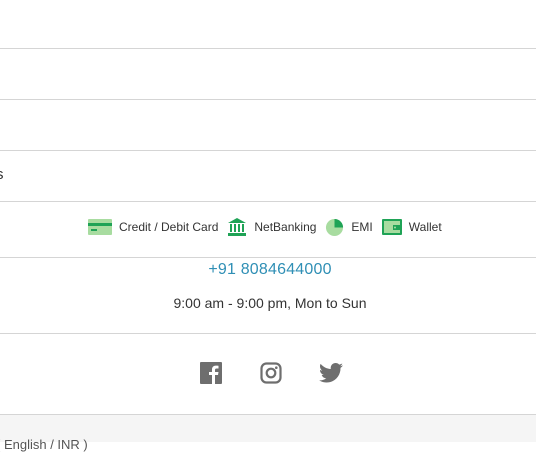 Image resolution: width=536 pixels, height=452 pixels. I want to click on instagram-icon, so click(271, 373).